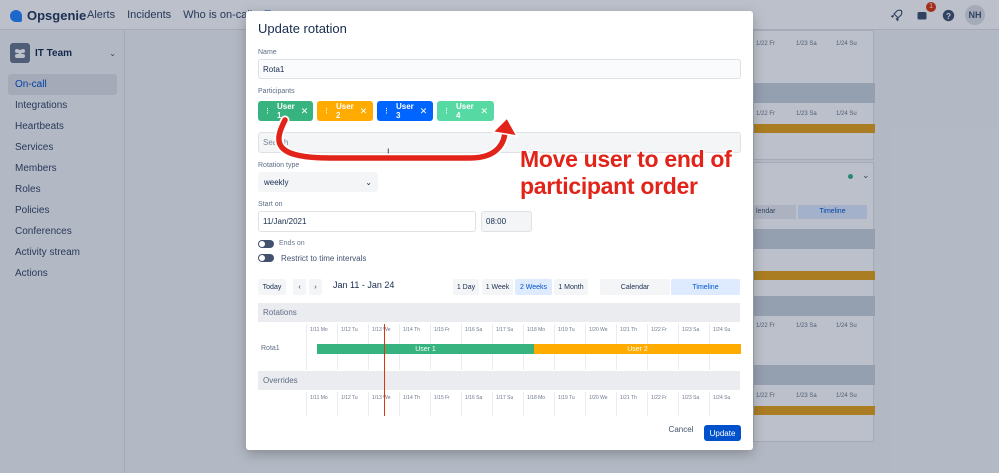 The width and height of the screenshot is (999, 473). What do you see at coordinates (396, 139) in the screenshot?
I see `annotation-arrow` at bounding box center [396, 139].